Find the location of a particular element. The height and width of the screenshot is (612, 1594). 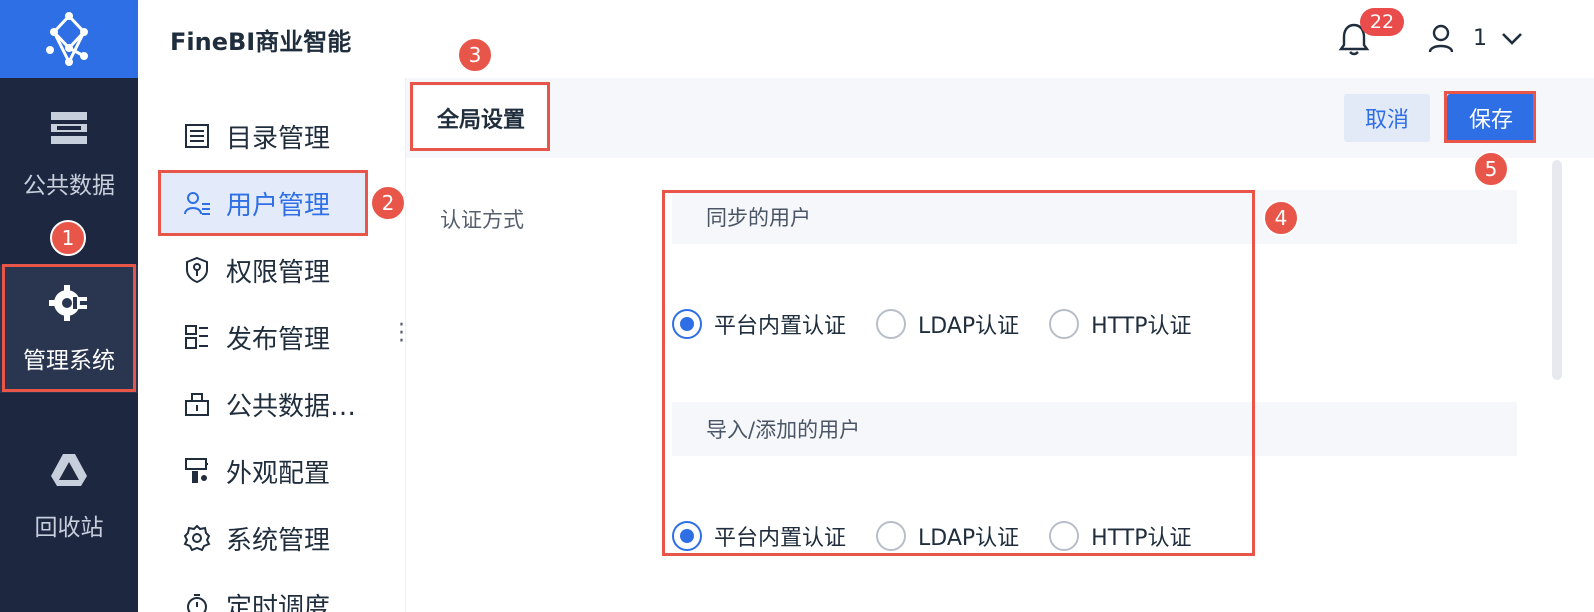

group-header-synced-users: 同步的用户 is located at coordinates (1094, 217).